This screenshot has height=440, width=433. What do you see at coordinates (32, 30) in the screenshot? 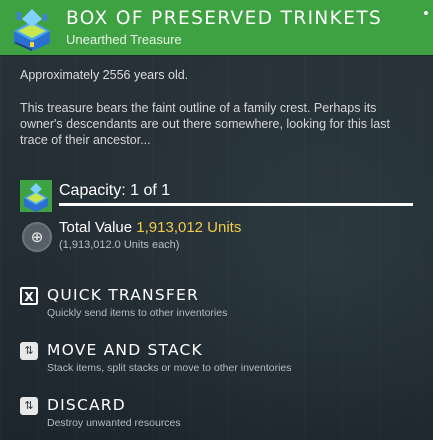
I see `treasure-box-icon` at bounding box center [32, 30].